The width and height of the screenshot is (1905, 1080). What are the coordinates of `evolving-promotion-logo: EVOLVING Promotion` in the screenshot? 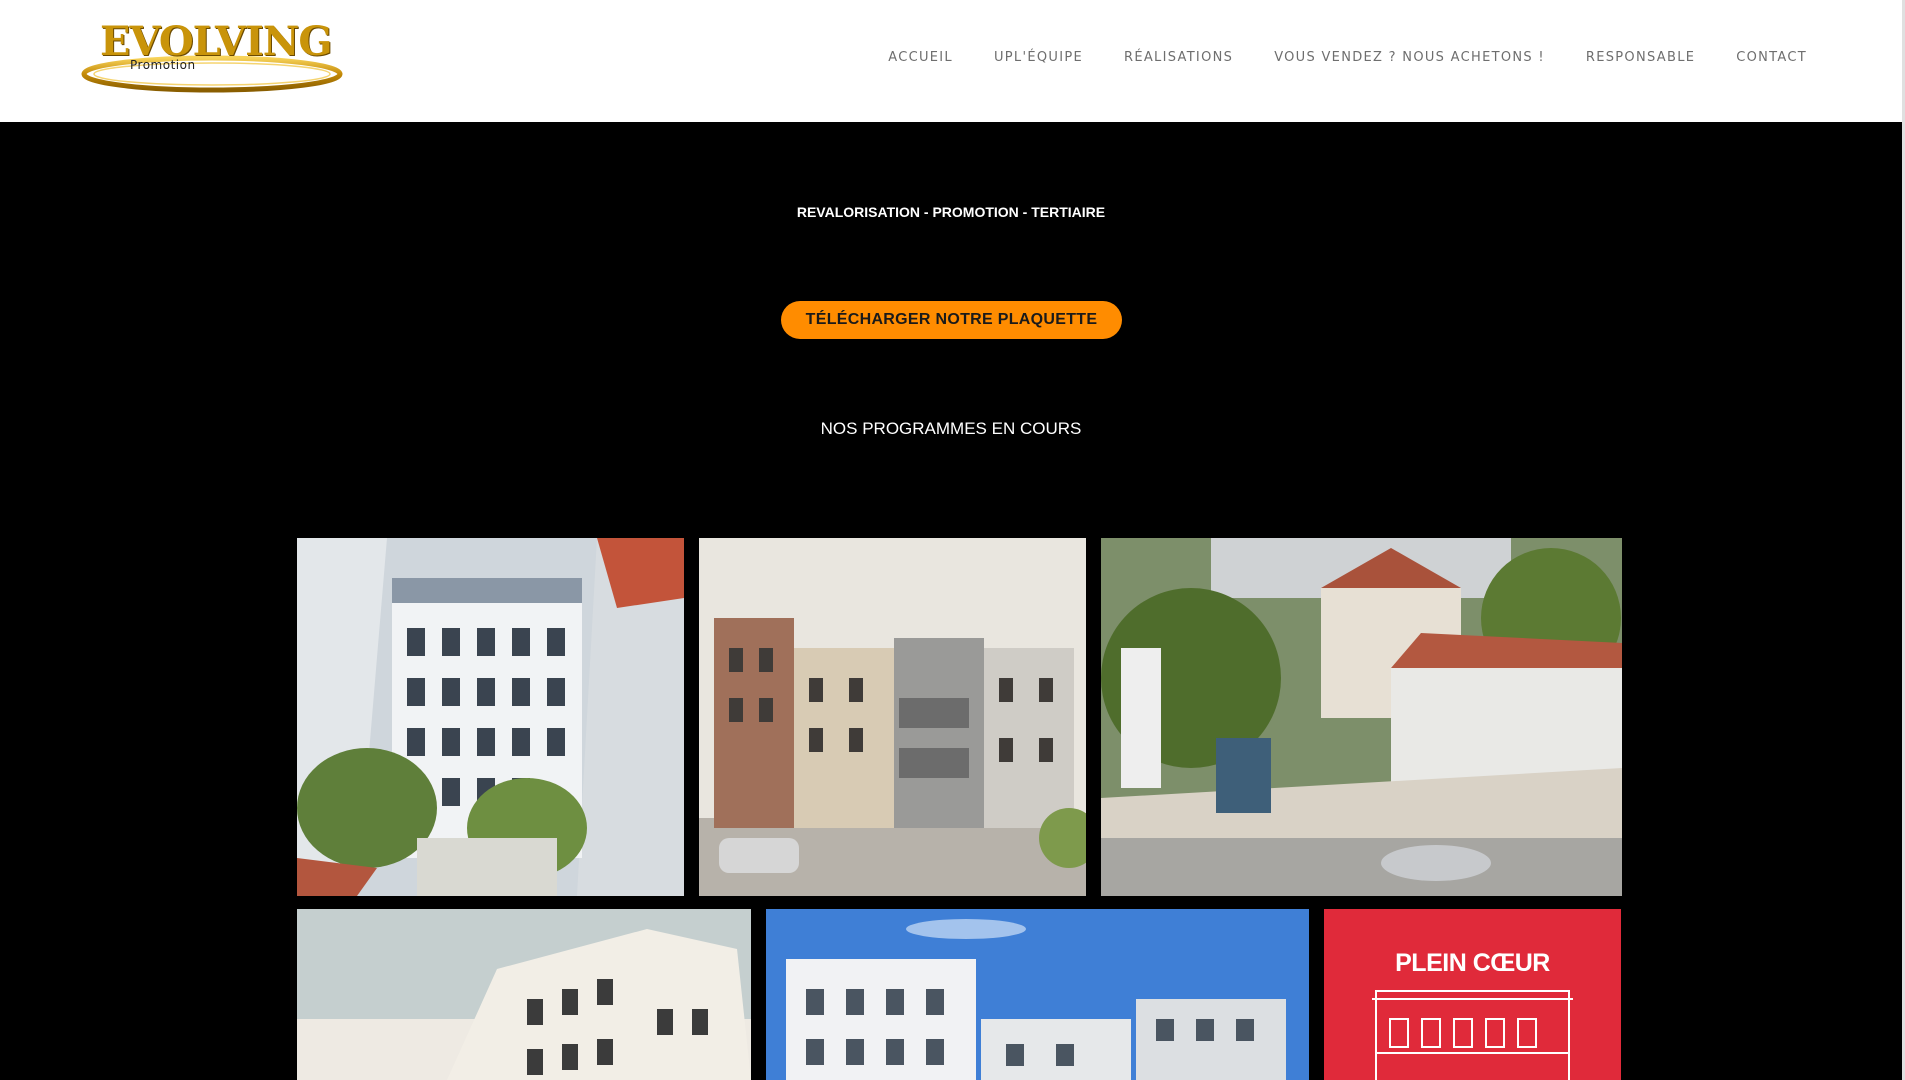 It's located at (212, 55).